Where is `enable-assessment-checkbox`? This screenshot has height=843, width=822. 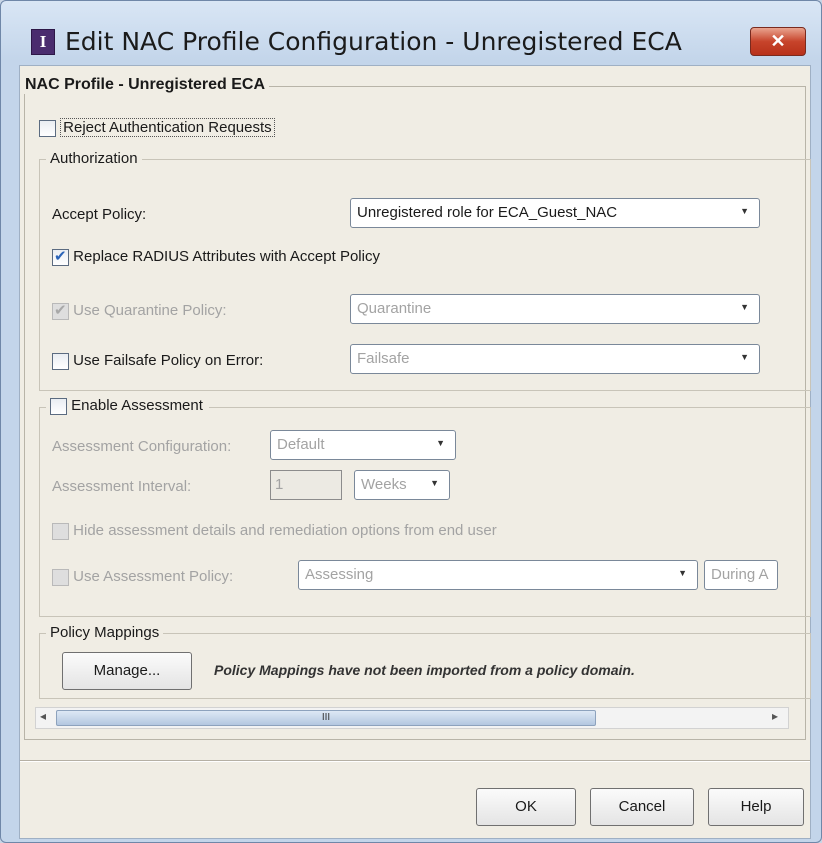 enable-assessment-checkbox is located at coordinates (58, 406).